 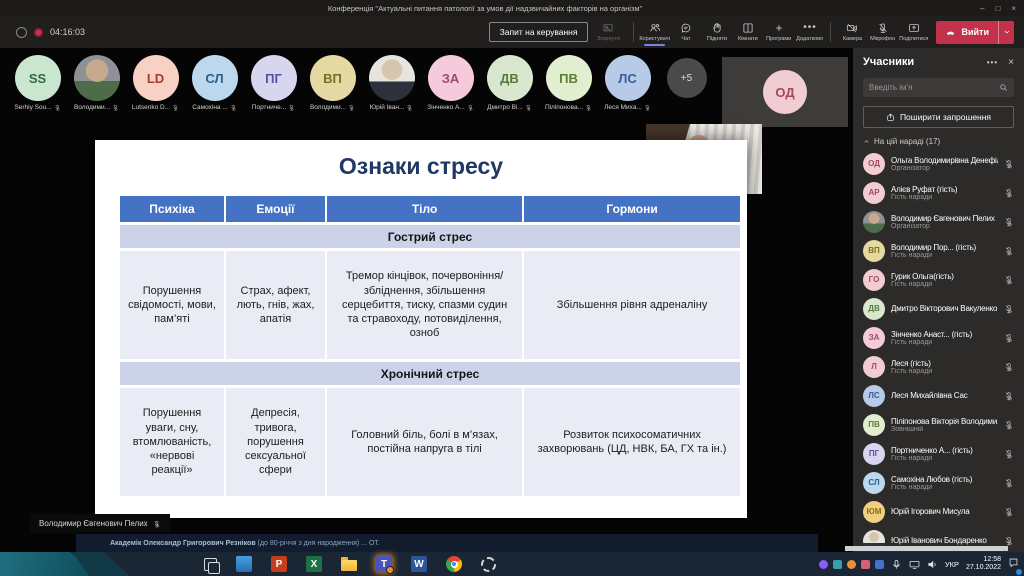 I want to click on participant-role: Гість наради, so click(x=912, y=197).